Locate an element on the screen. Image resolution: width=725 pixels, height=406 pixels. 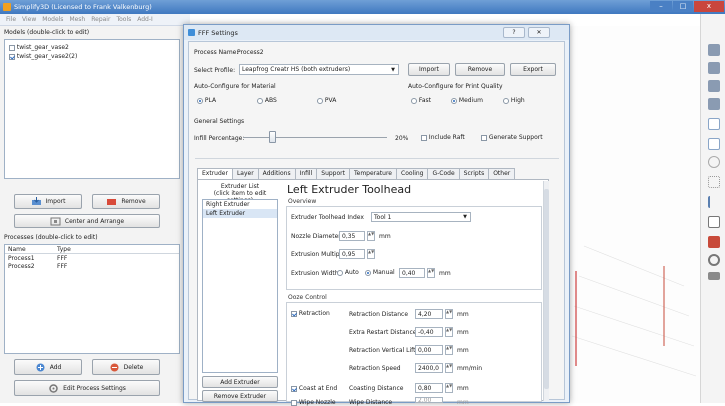
vertical-lift-stepper: ▲▼ is located at coordinates (449, 350).